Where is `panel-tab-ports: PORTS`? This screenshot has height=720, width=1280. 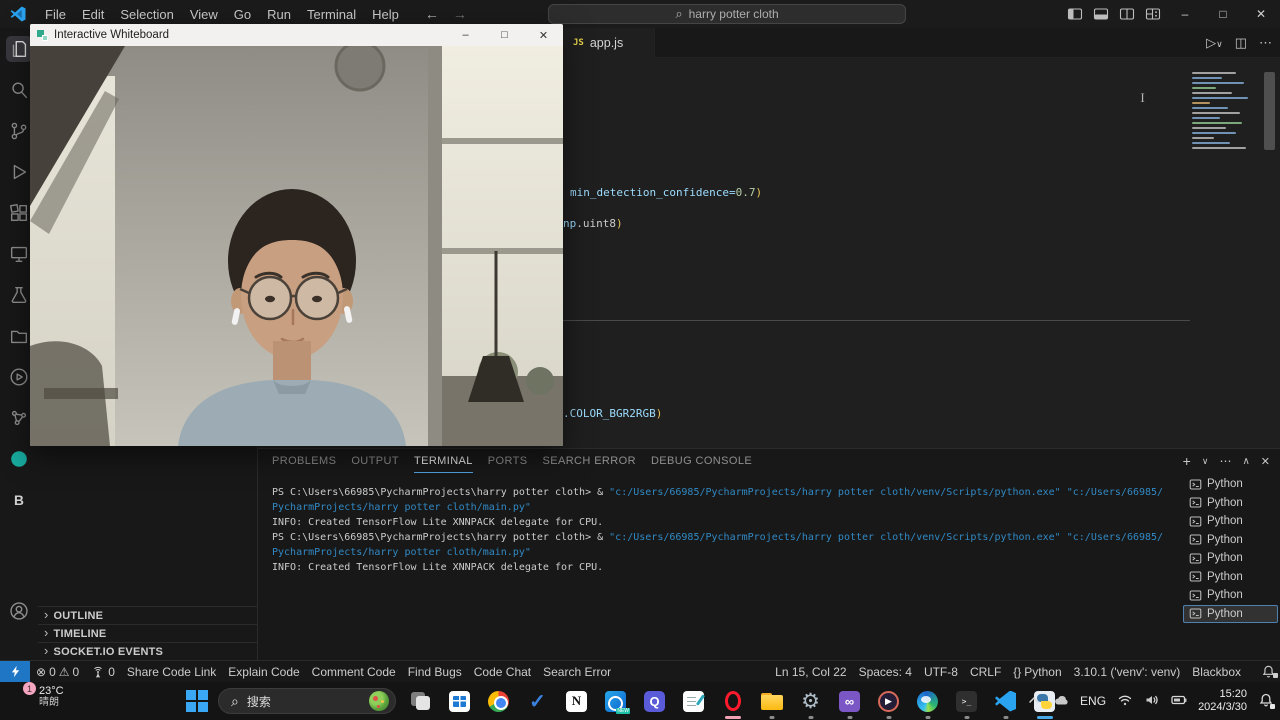 panel-tab-ports: PORTS is located at coordinates (508, 461).